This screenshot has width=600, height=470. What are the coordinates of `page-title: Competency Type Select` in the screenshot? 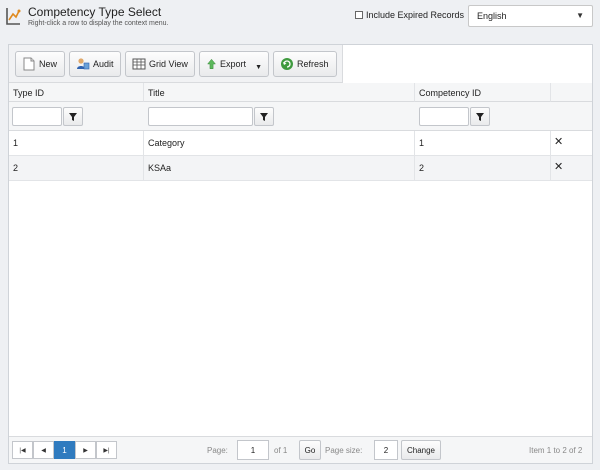 It's located at (95, 12).